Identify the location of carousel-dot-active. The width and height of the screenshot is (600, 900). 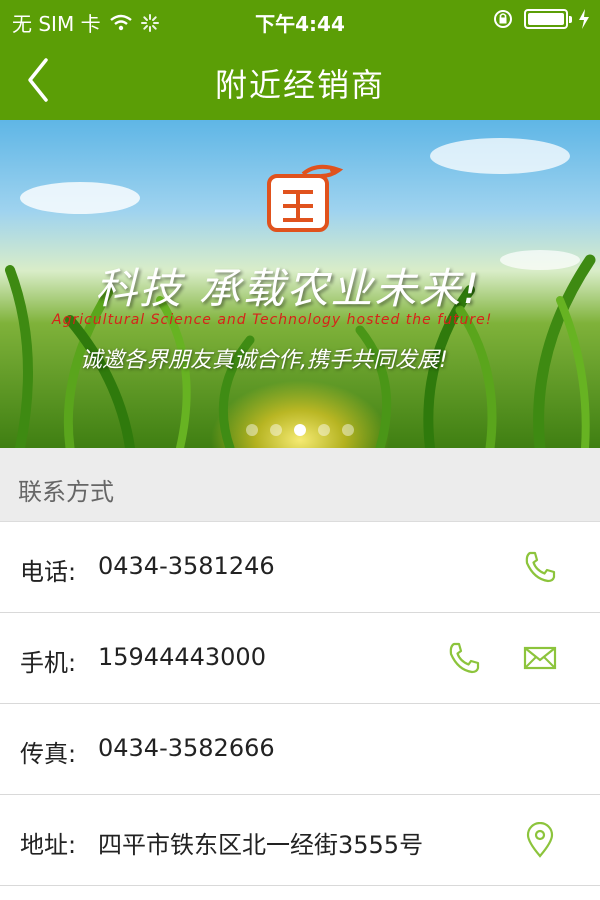
(300, 430).